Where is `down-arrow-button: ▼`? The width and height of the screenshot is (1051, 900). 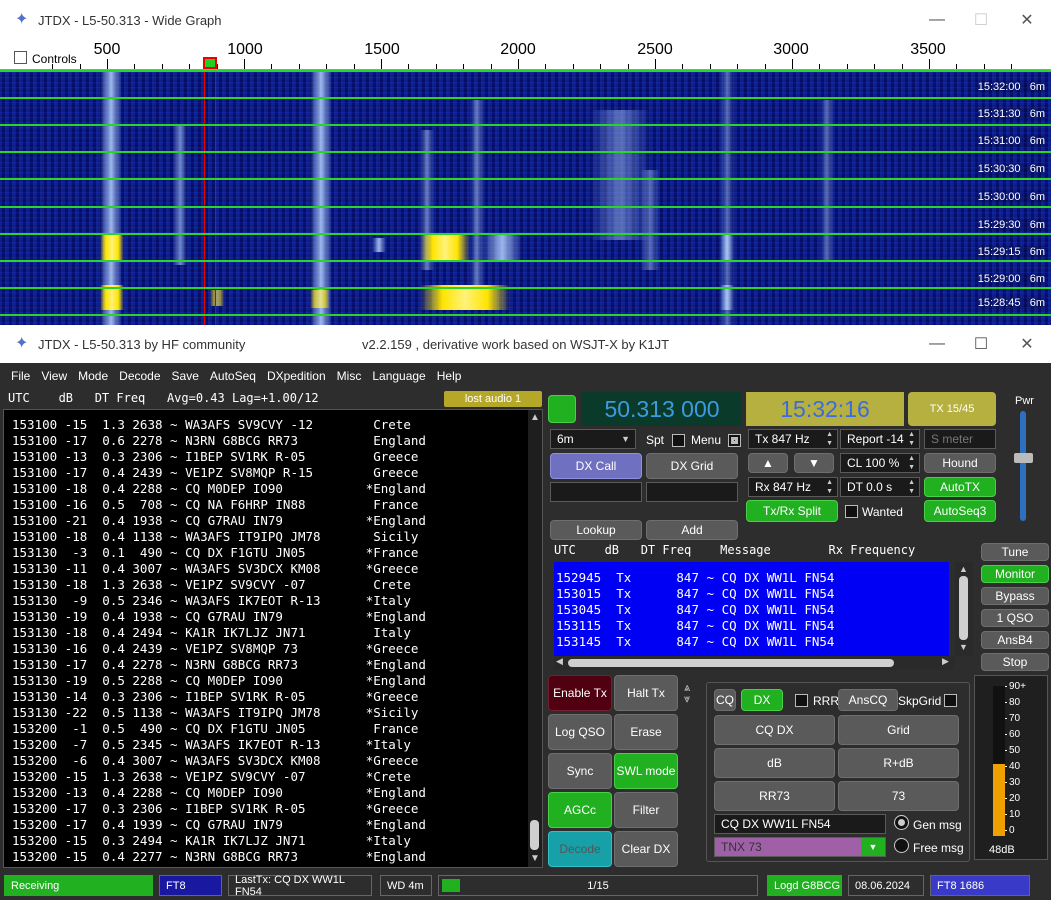 down-arrow-button: ▼ is located at coordinates (814, 463).